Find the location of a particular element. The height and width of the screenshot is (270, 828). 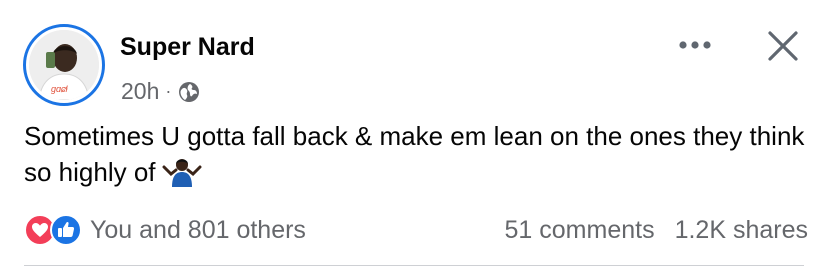

divider is located at coordinates (414, 265).